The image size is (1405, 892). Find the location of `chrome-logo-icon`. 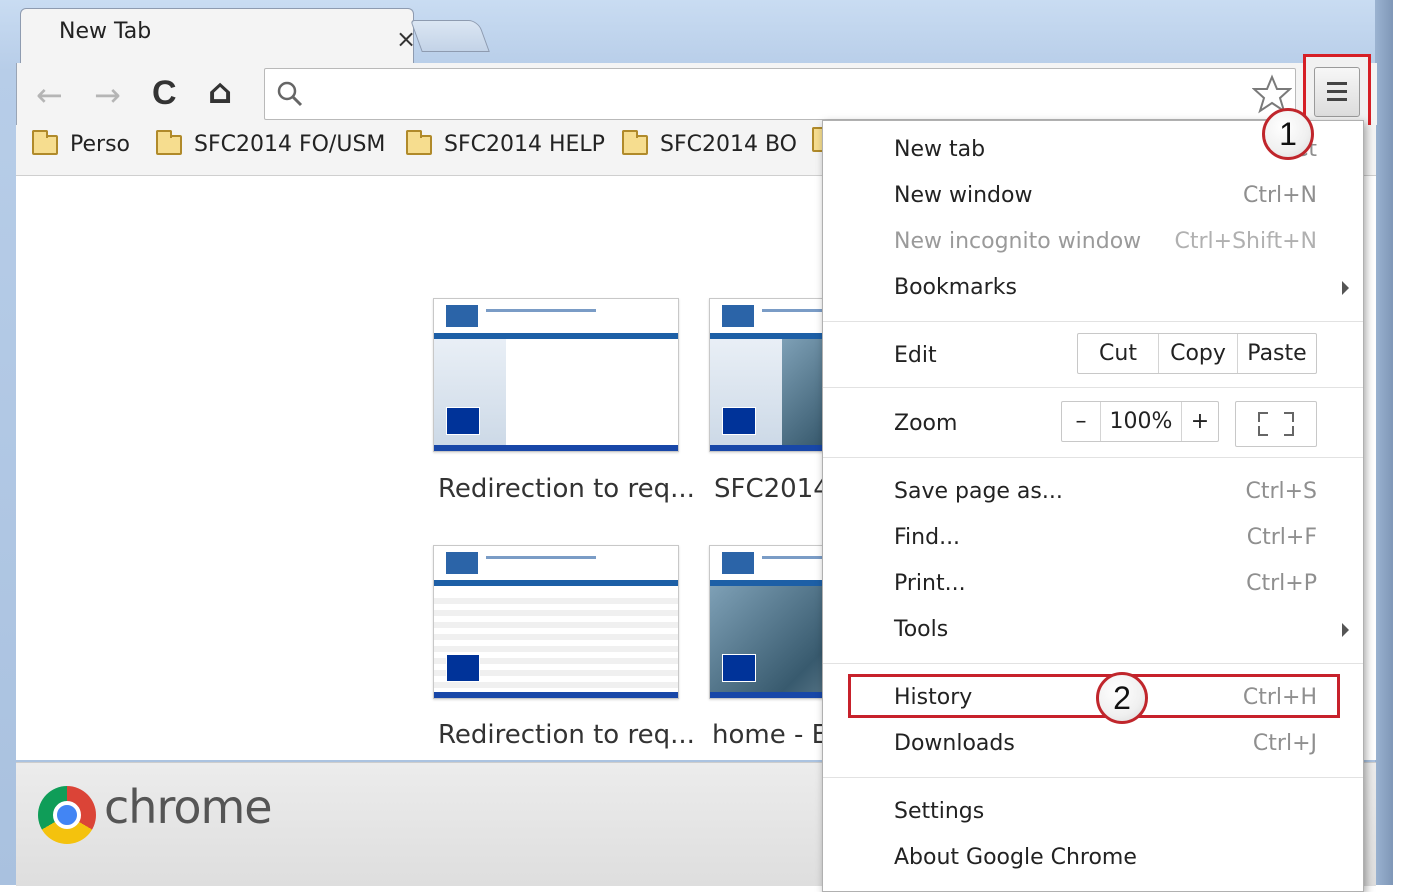

chrome-logo-icon is located at coordinates (67, 815).